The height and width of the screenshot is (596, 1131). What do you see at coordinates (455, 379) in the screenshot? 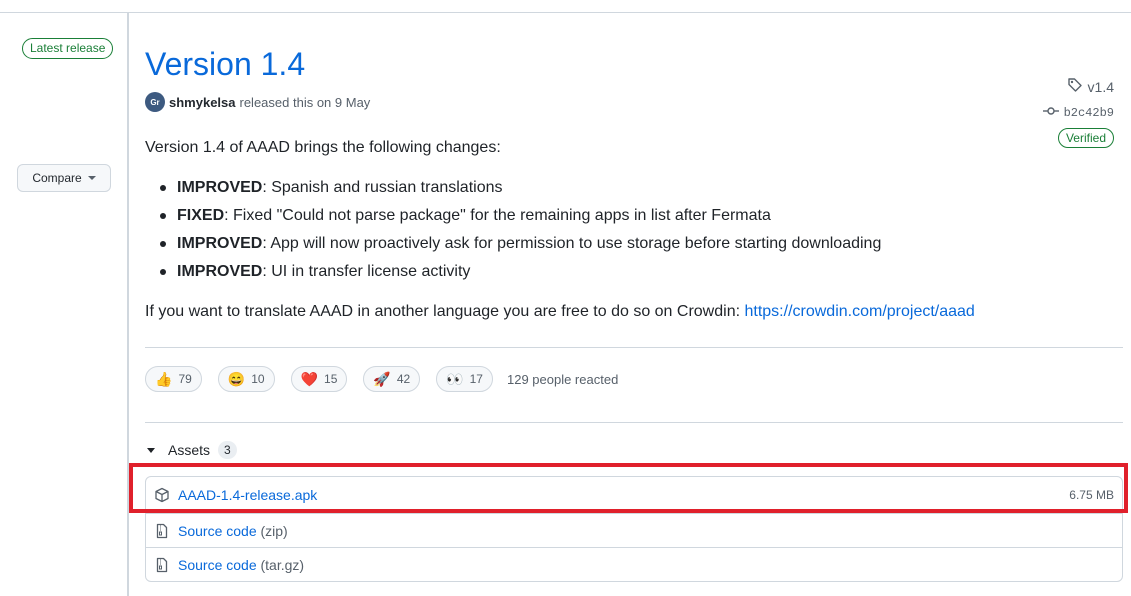
I see `eyes-icon: 👀` at bounding box center [455, 379].